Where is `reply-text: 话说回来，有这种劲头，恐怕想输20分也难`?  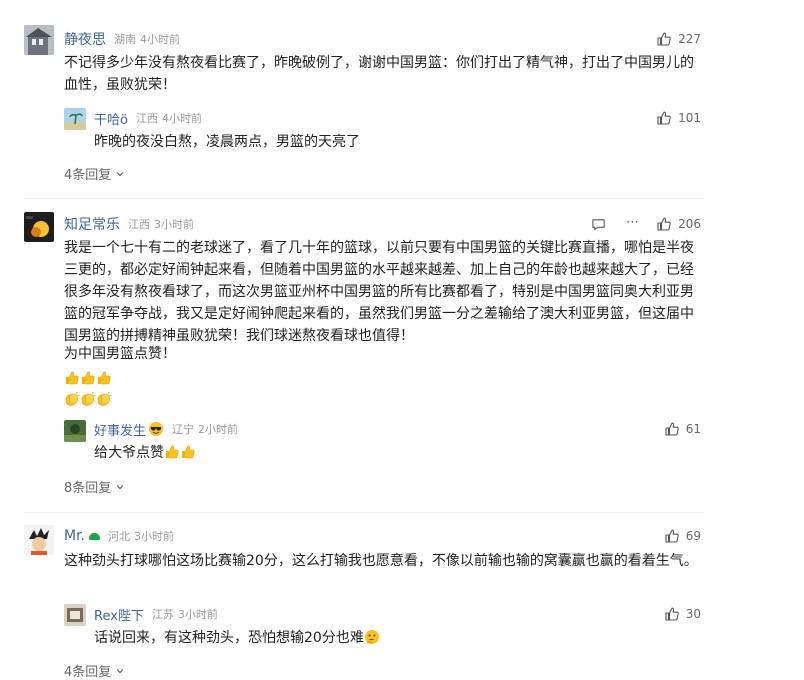
reply-text: 话说回来，有这种劲头，恐怕想输20分也难 is located at coordinates (237, 638).